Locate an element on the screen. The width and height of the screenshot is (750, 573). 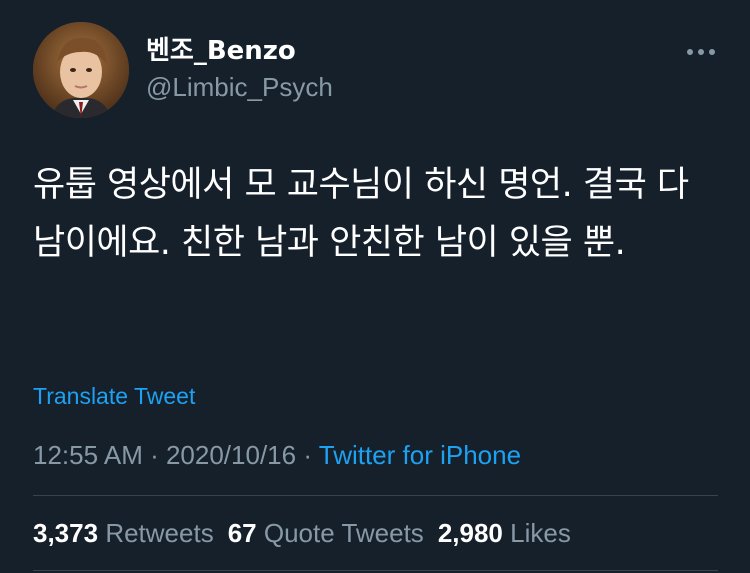
retweets-label: Retweets is located at coordinates (159, 533).